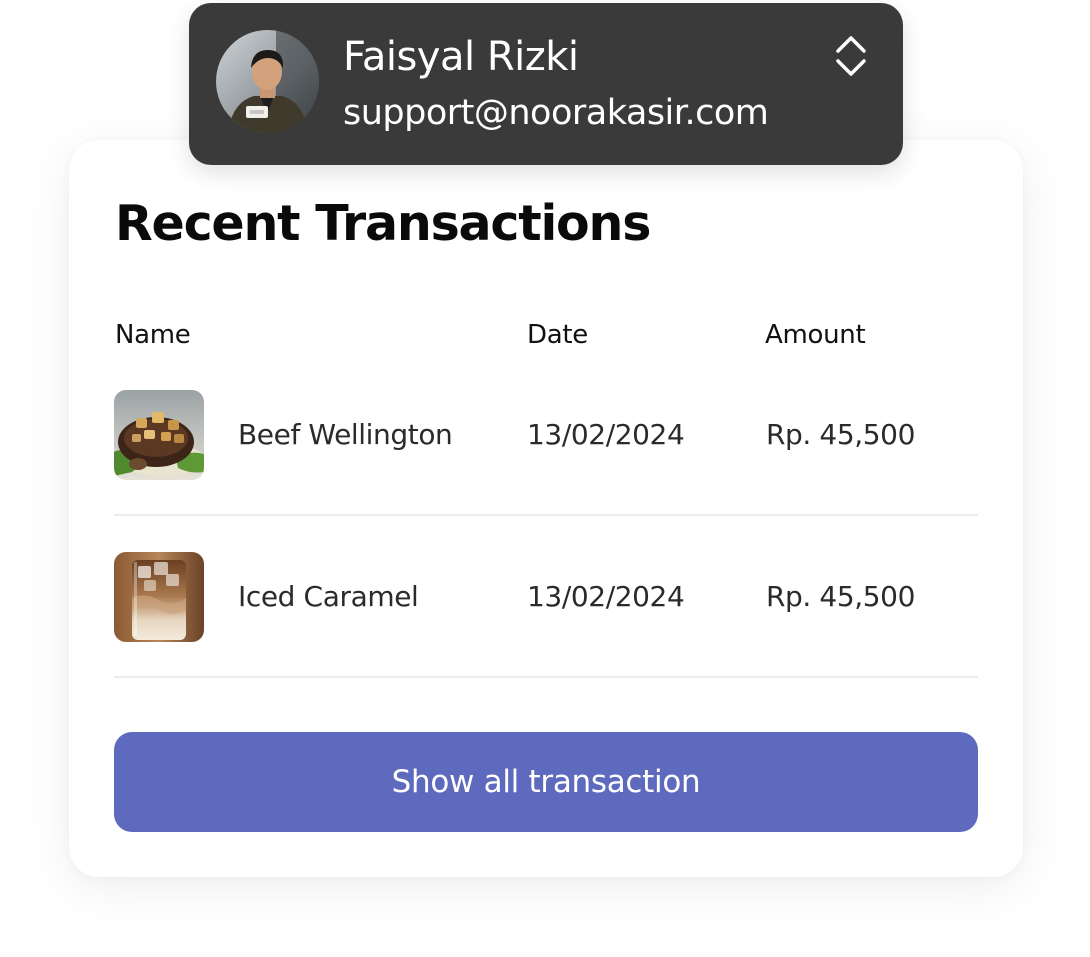 The image size is (1090, 957). What do you see at coordinates (556, 113) in the screenshot?
I see `account-email: support@noorakasir.com` at bounding box center [556, 113].